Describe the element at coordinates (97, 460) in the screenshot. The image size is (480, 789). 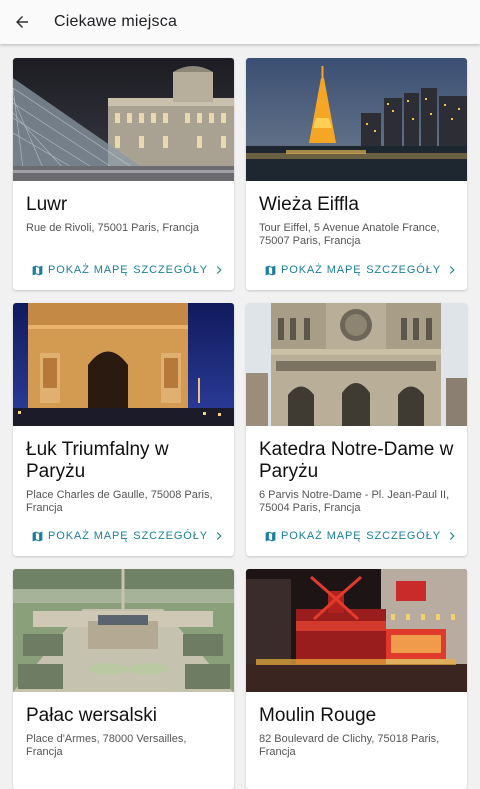
I see `place-name: Łuk Triumfalny w Paryżu` at that location.